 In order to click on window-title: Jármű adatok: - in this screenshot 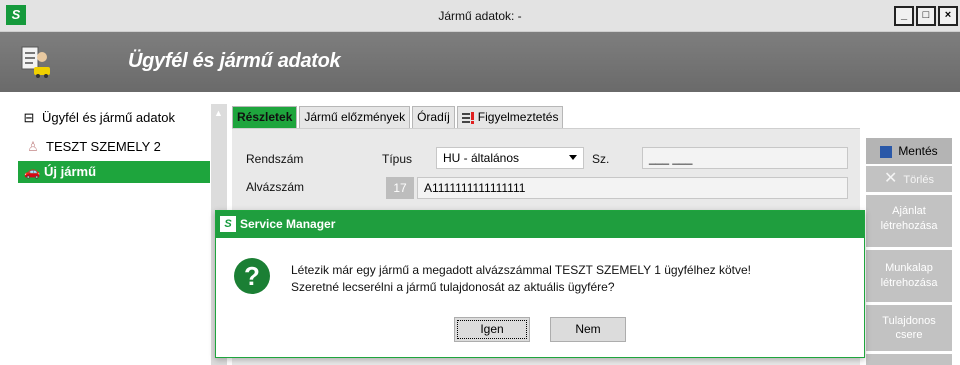, I will do `click(480, 16)`.